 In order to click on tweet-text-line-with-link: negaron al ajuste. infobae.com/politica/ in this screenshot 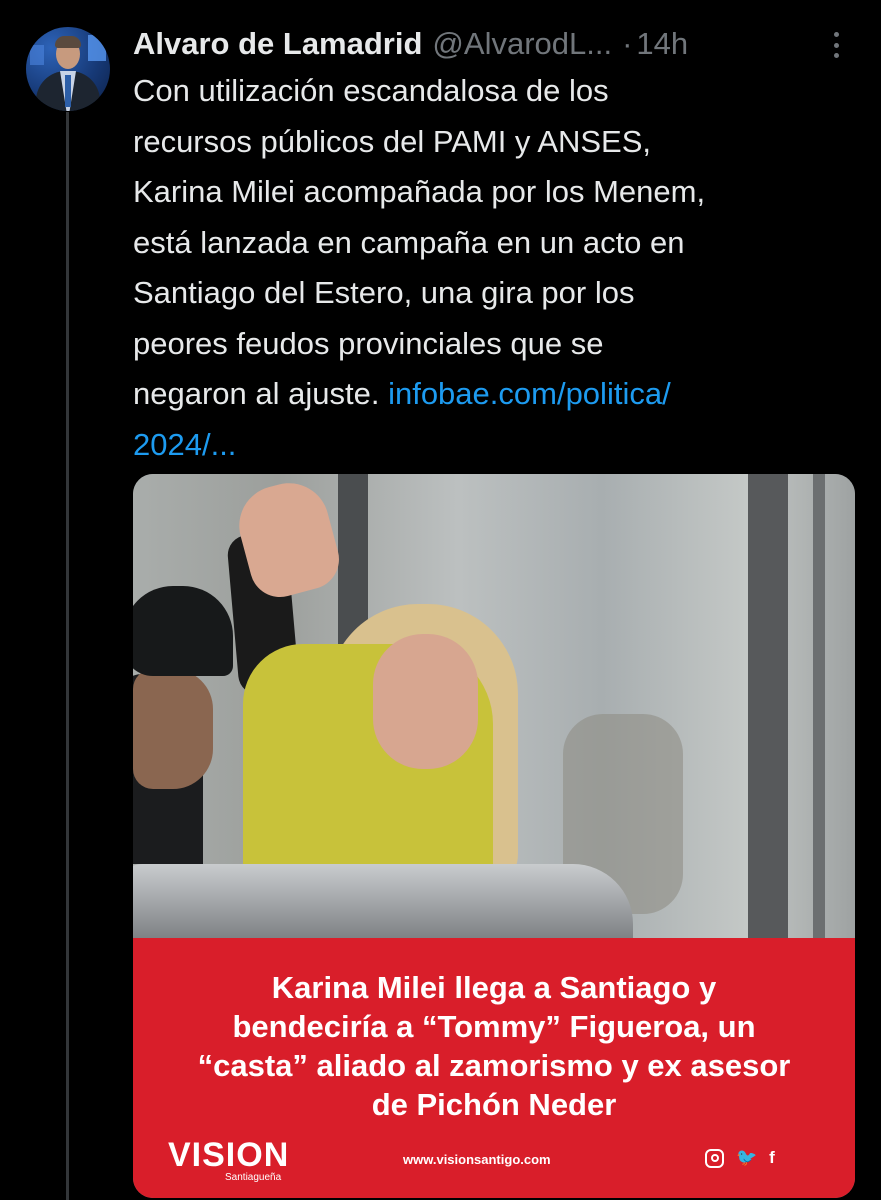, I will do `click(498, 394)`.